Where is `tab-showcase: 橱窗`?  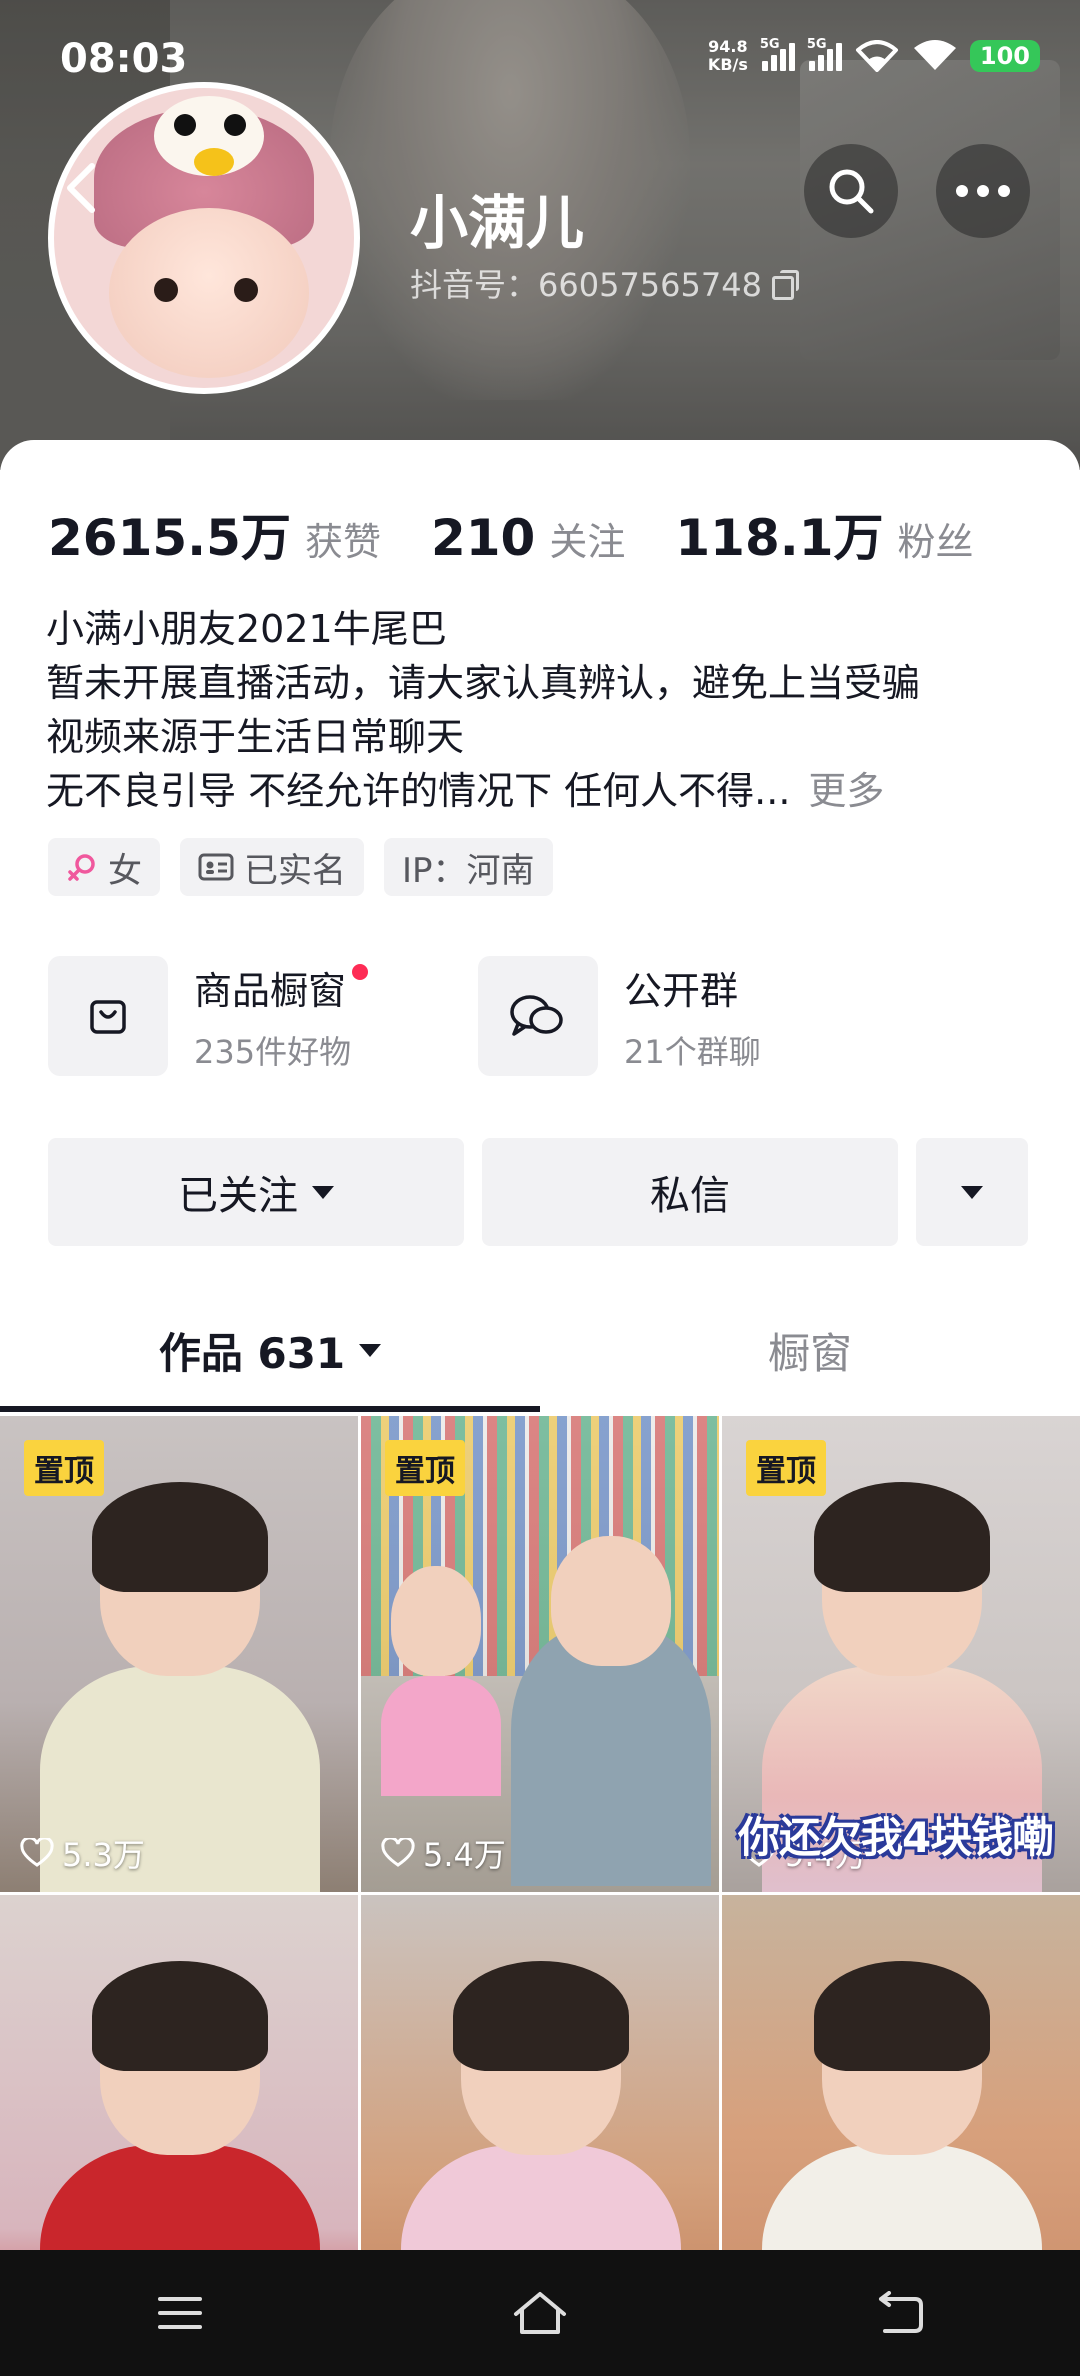
tab-showcase: 橱窗 is located at coordinates (810, 1350).